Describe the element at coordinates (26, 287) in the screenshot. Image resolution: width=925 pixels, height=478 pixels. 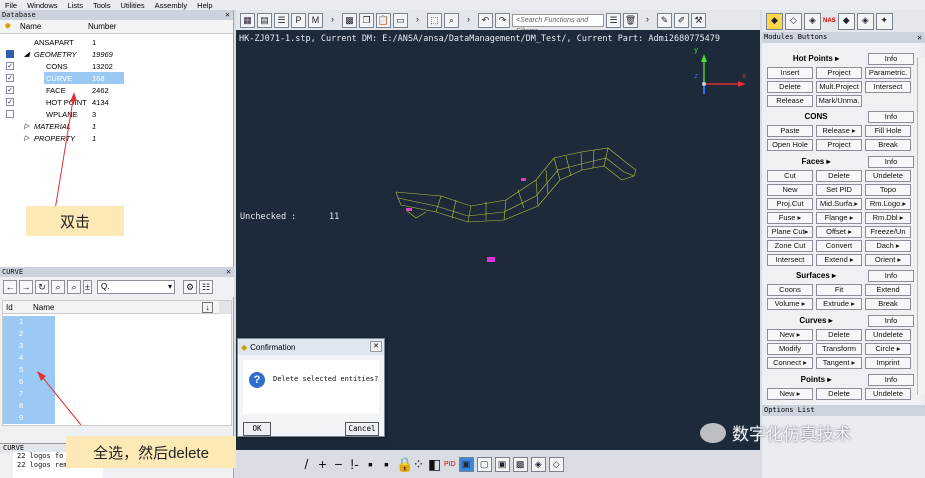
I see `forward-icon: →` at that location.